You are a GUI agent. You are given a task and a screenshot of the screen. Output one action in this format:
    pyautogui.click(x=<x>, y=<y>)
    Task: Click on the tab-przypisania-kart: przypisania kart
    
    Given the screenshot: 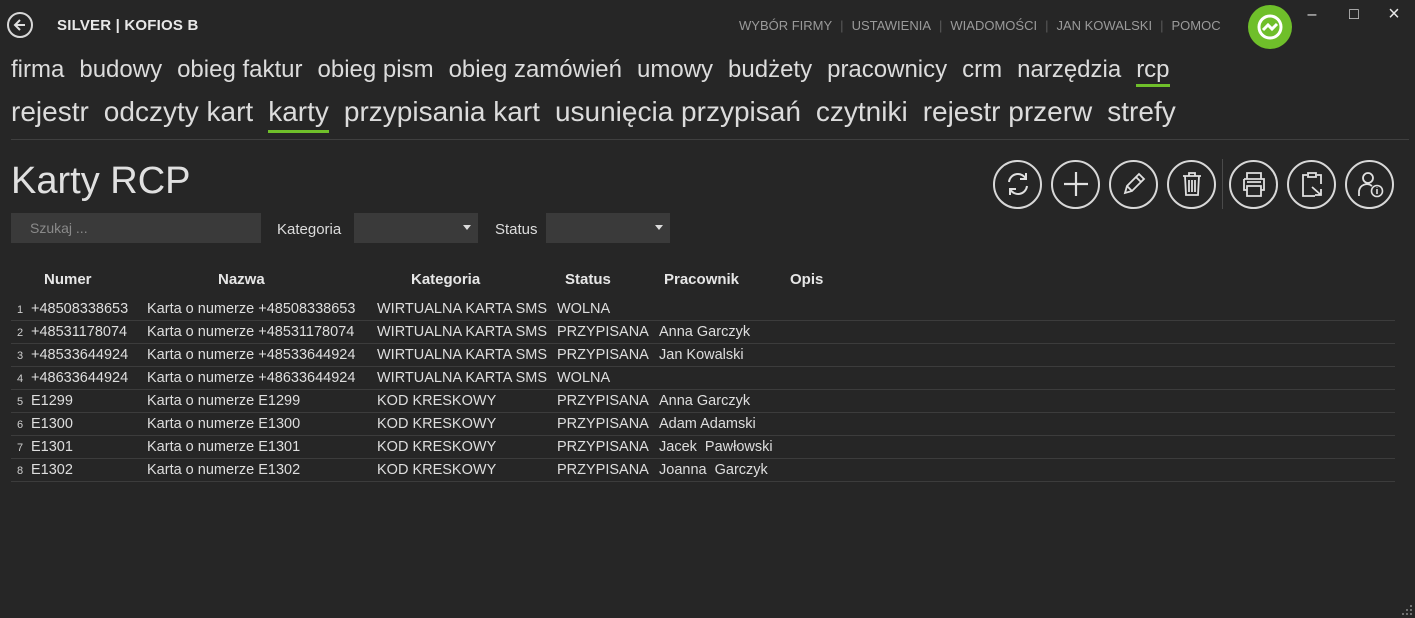 What is the action you would take?
    pyautogui.click(x=442, y=112)
    